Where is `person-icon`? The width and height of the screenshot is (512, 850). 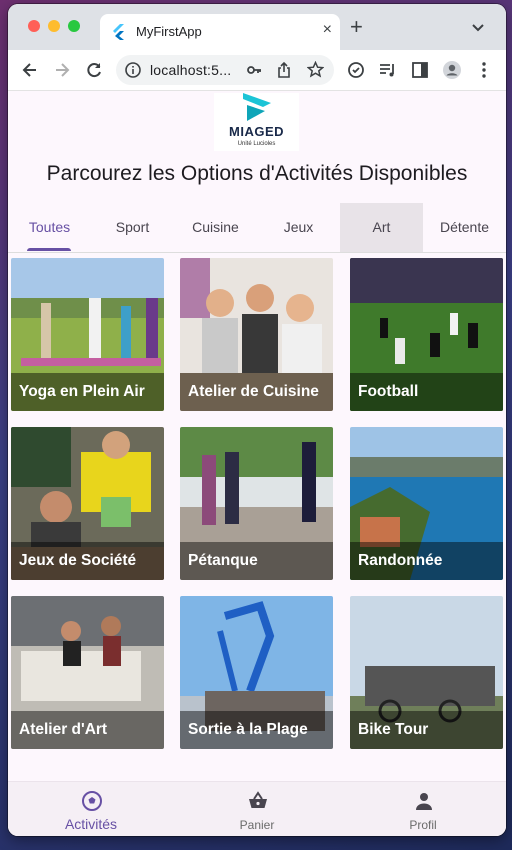 person-icon is located at coordinates (424, 801).